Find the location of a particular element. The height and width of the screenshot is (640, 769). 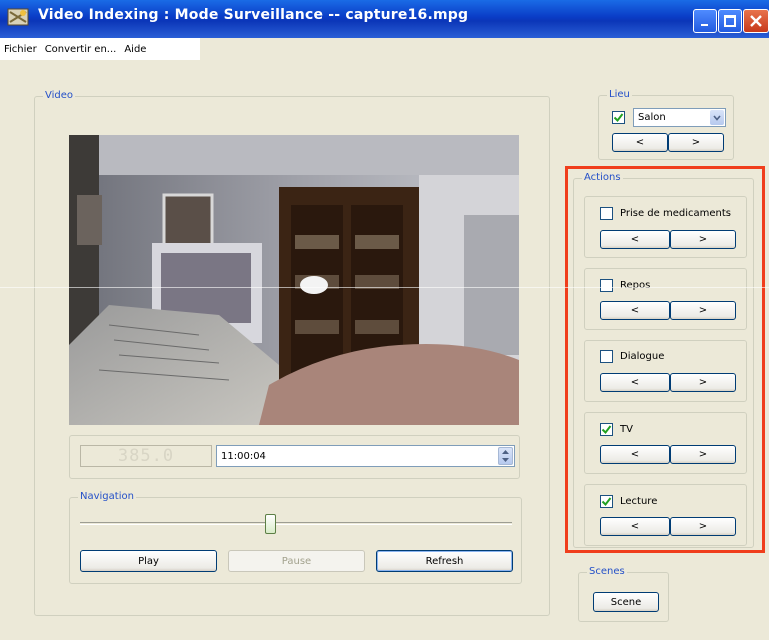

lieu-selected-value: Salon is located at coordinates (652, 117).